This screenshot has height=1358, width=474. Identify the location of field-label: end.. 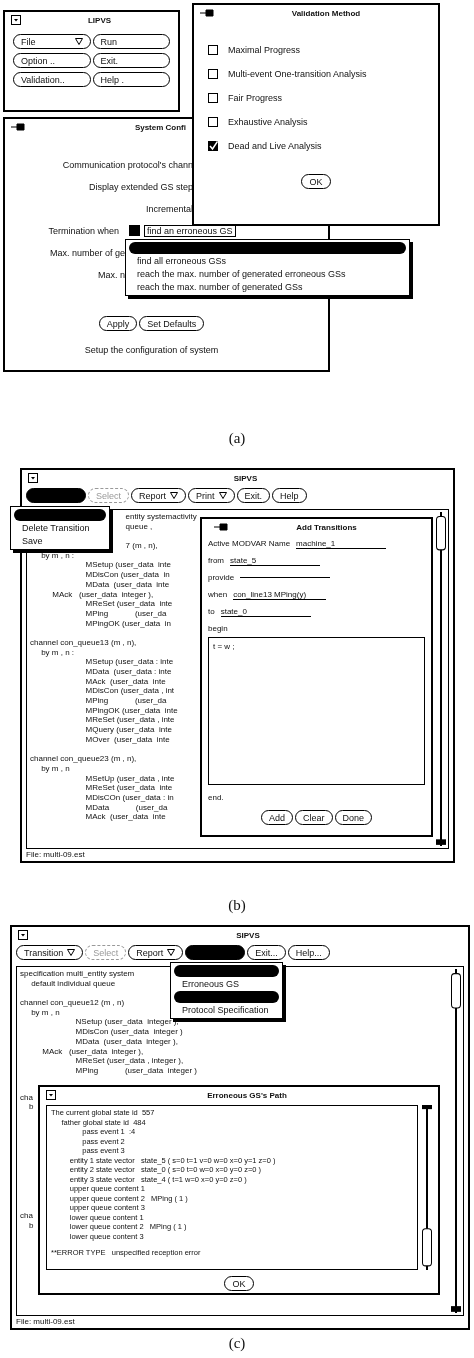
(216, 797).